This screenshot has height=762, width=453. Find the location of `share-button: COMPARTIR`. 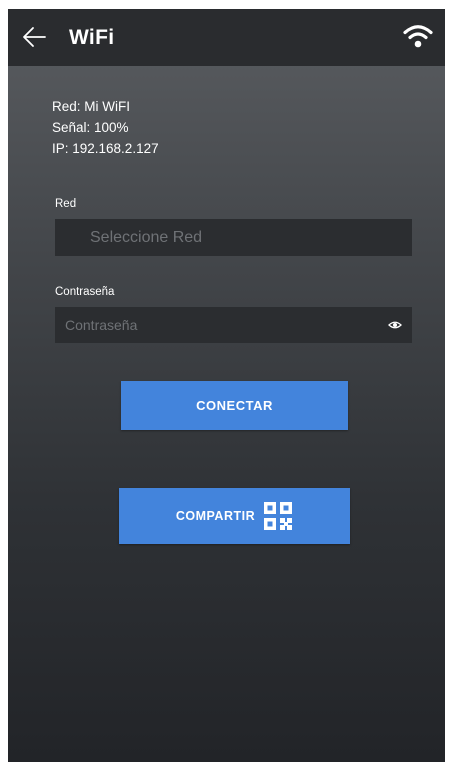

share-button: COMPARTIR is located at coordinates (234, 516).